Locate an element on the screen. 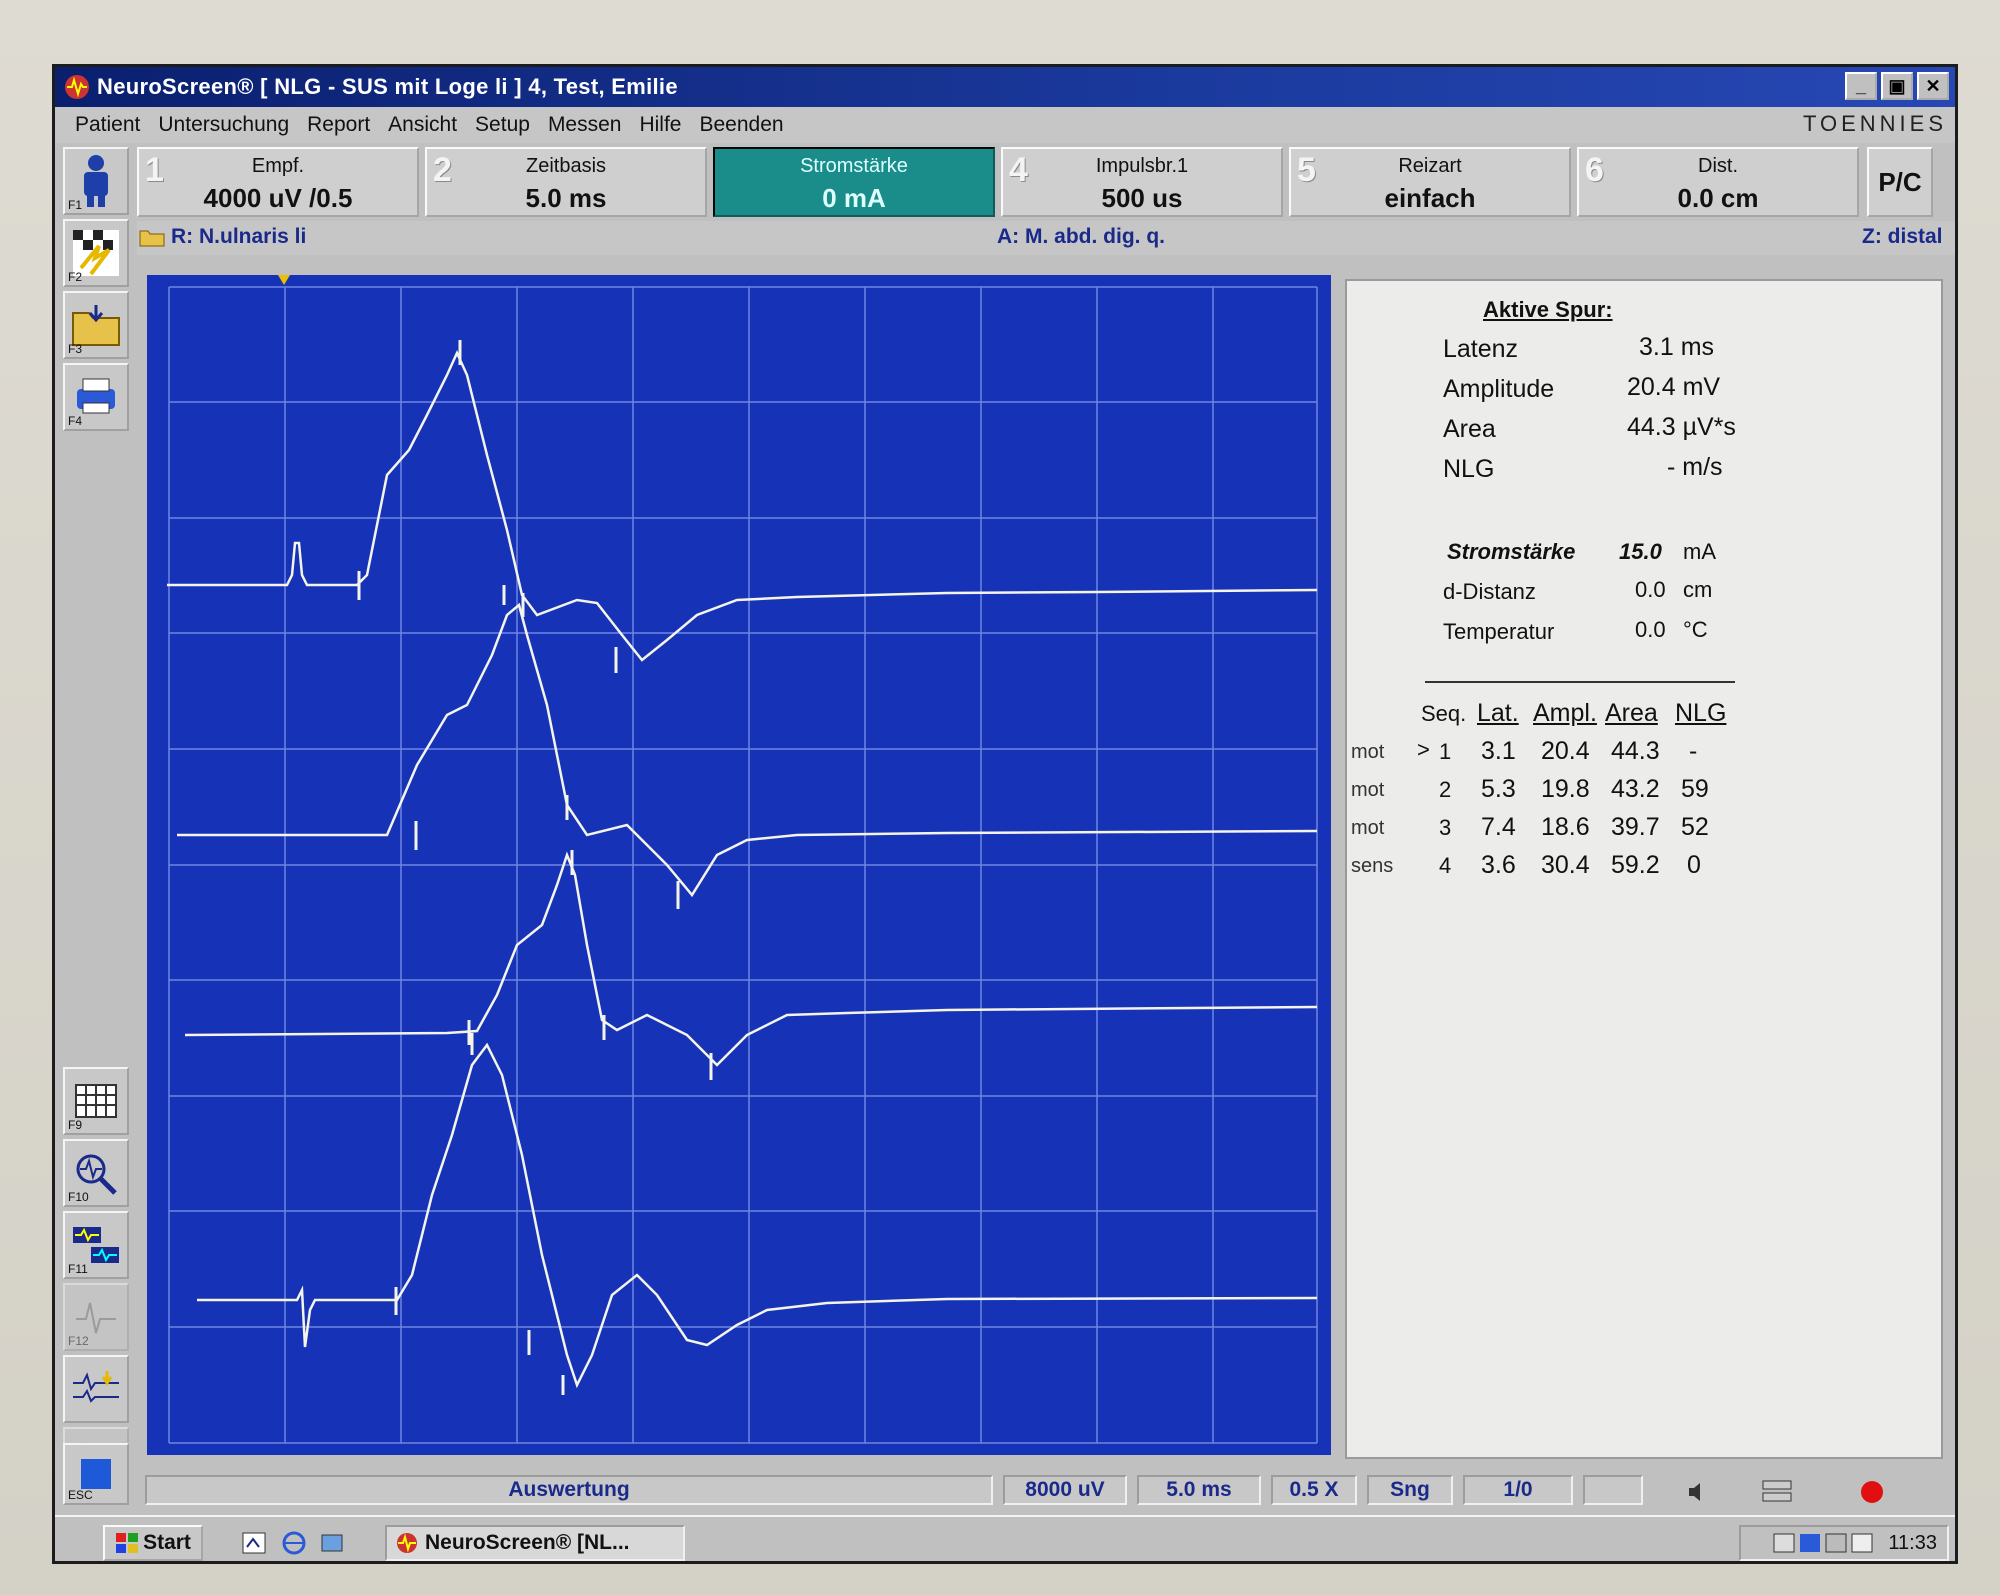 The width and height of the screenshot is (2000, 1595). zoom-wave-button: F10 is located at coordinates (96, 1173).